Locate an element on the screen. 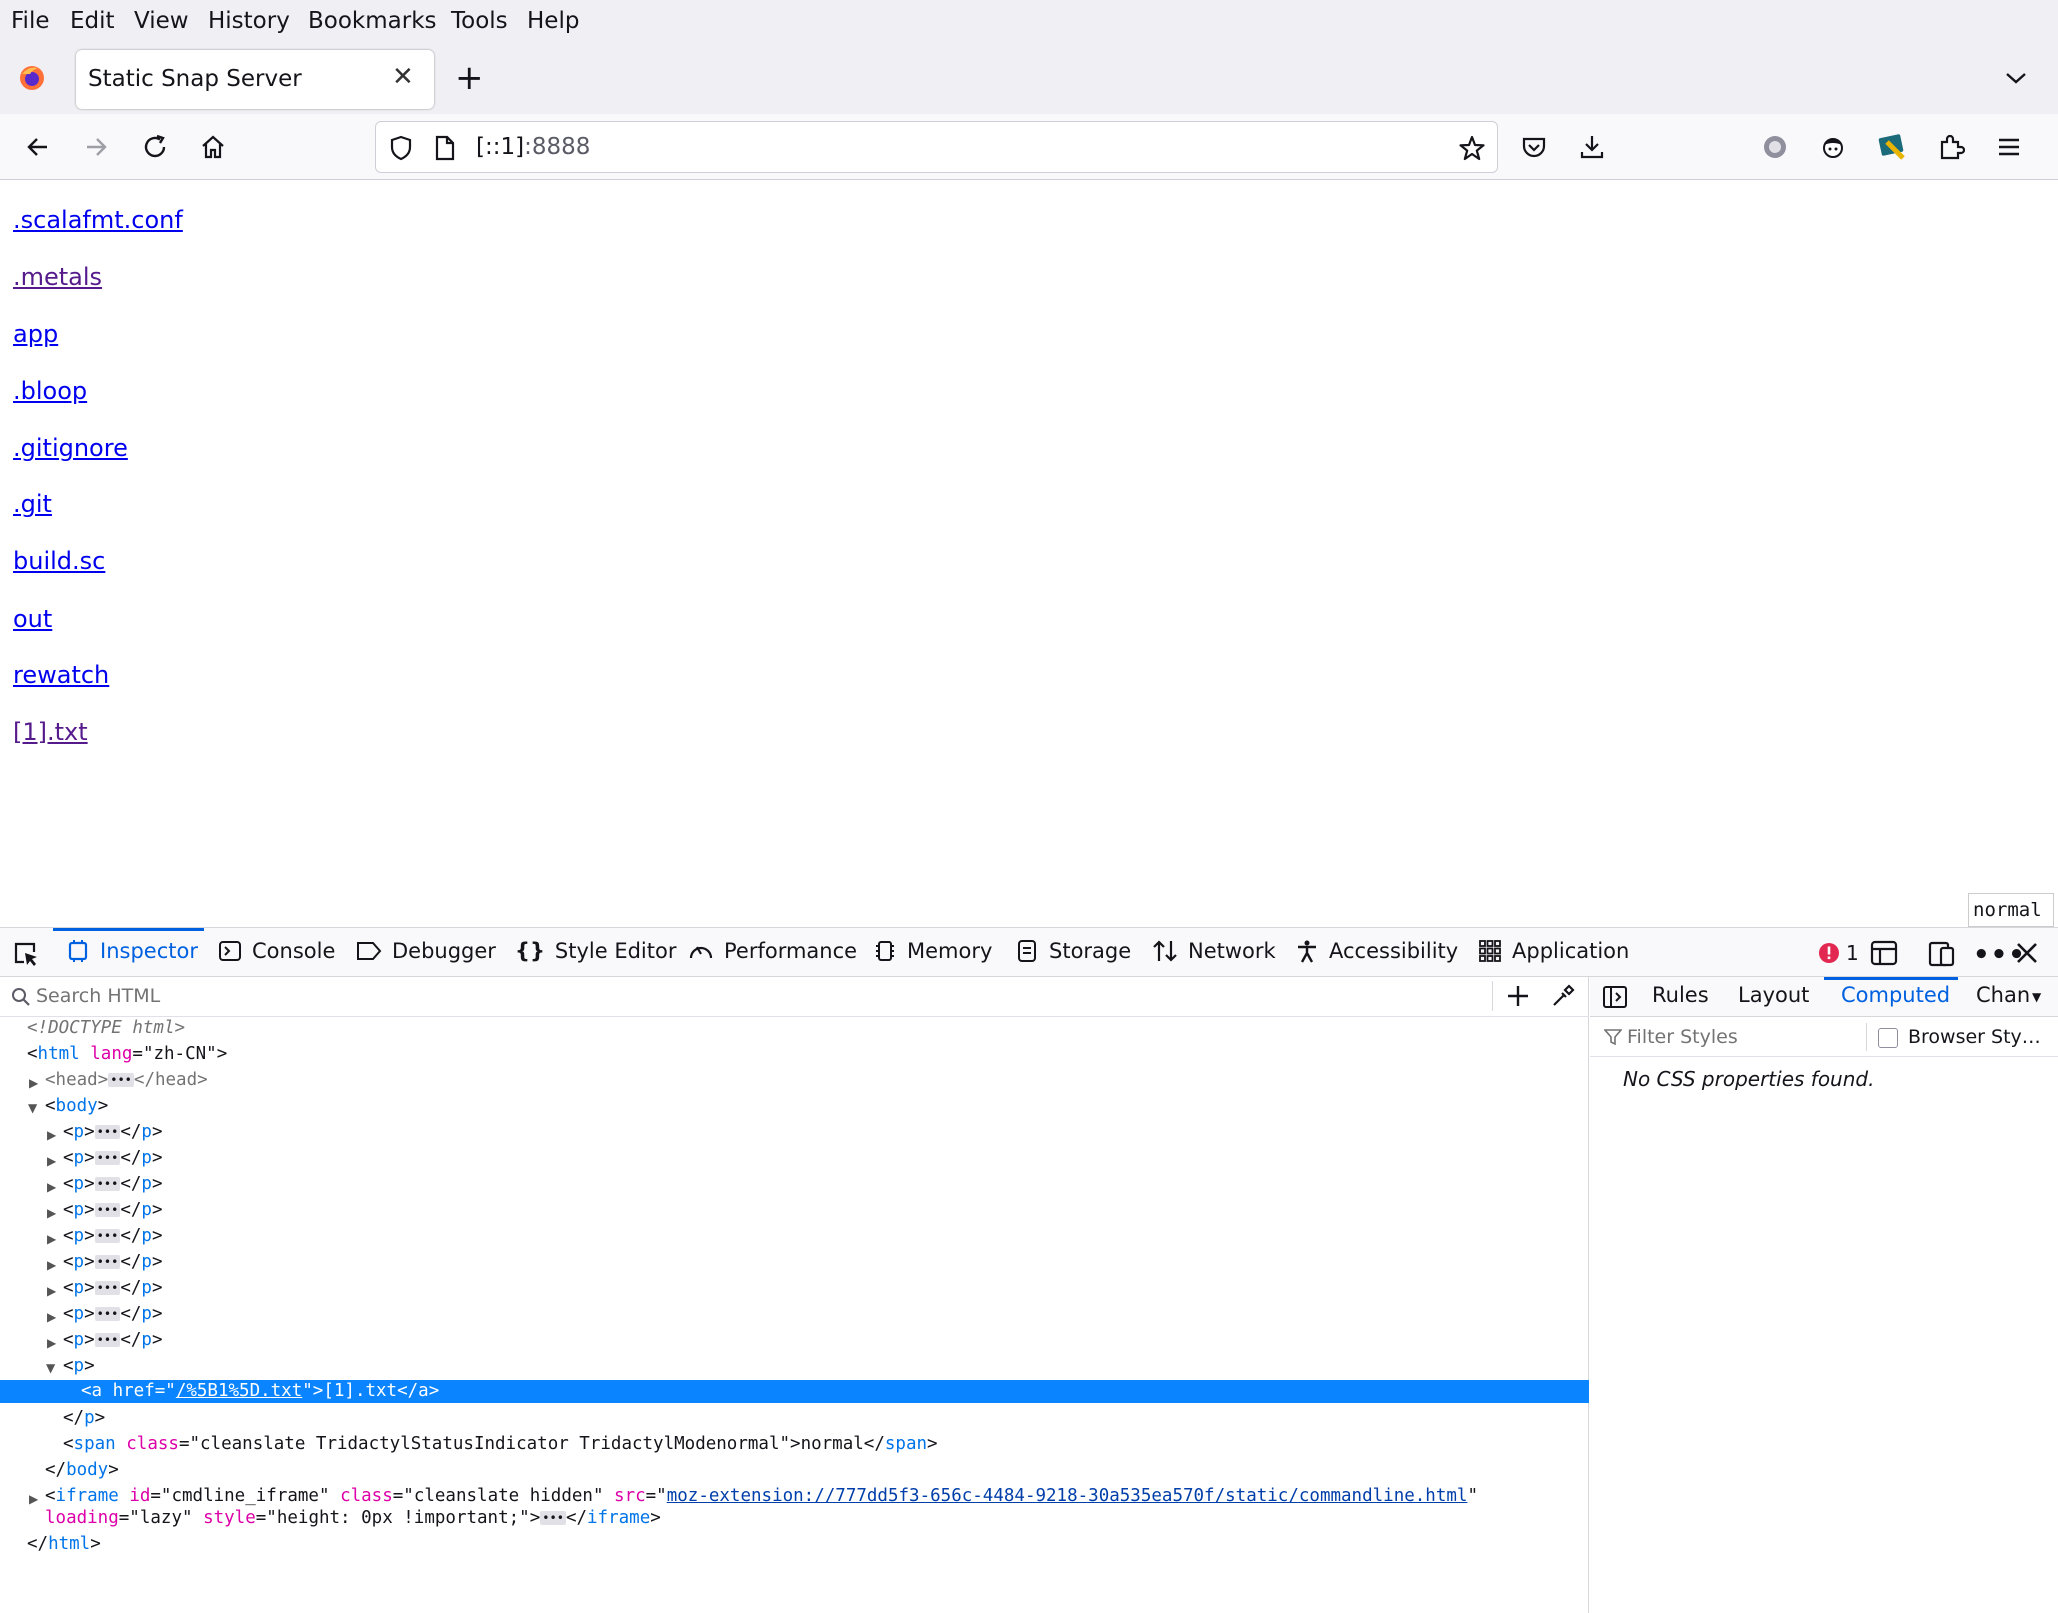 This screenshot has height=1613, width=2058. toggle-sidebar-icon is located at coordinates (1615, 999).